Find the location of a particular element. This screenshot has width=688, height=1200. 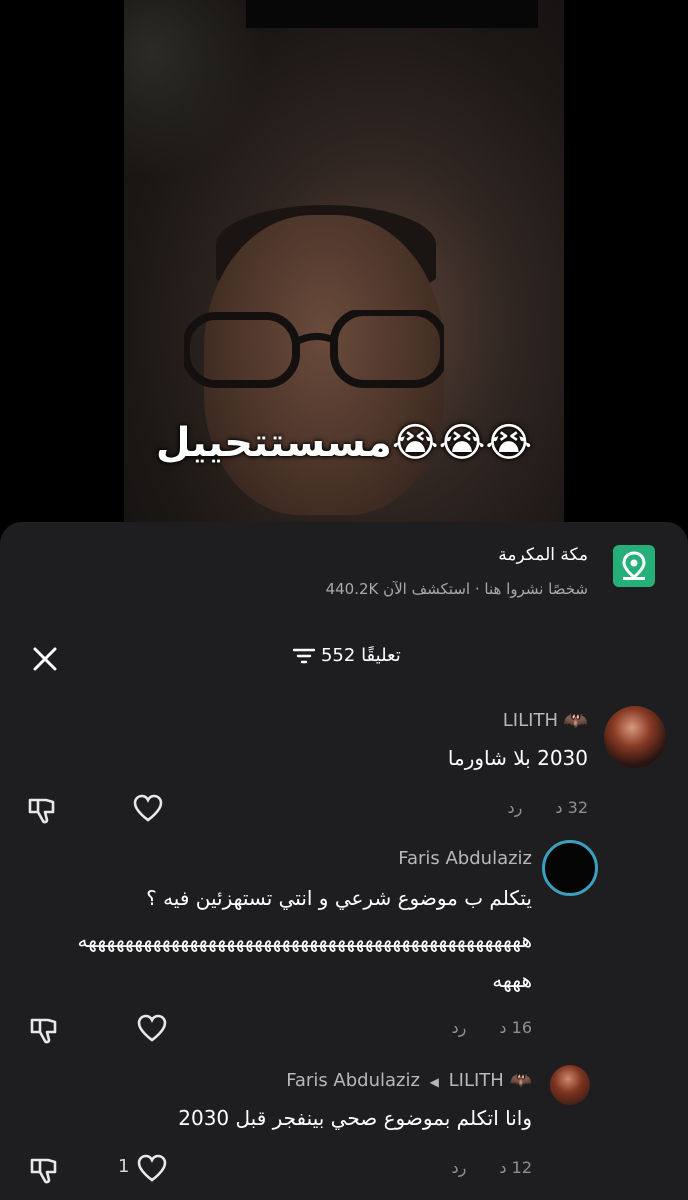

comment-time: 12 د is located at coordinates (515, 1167).